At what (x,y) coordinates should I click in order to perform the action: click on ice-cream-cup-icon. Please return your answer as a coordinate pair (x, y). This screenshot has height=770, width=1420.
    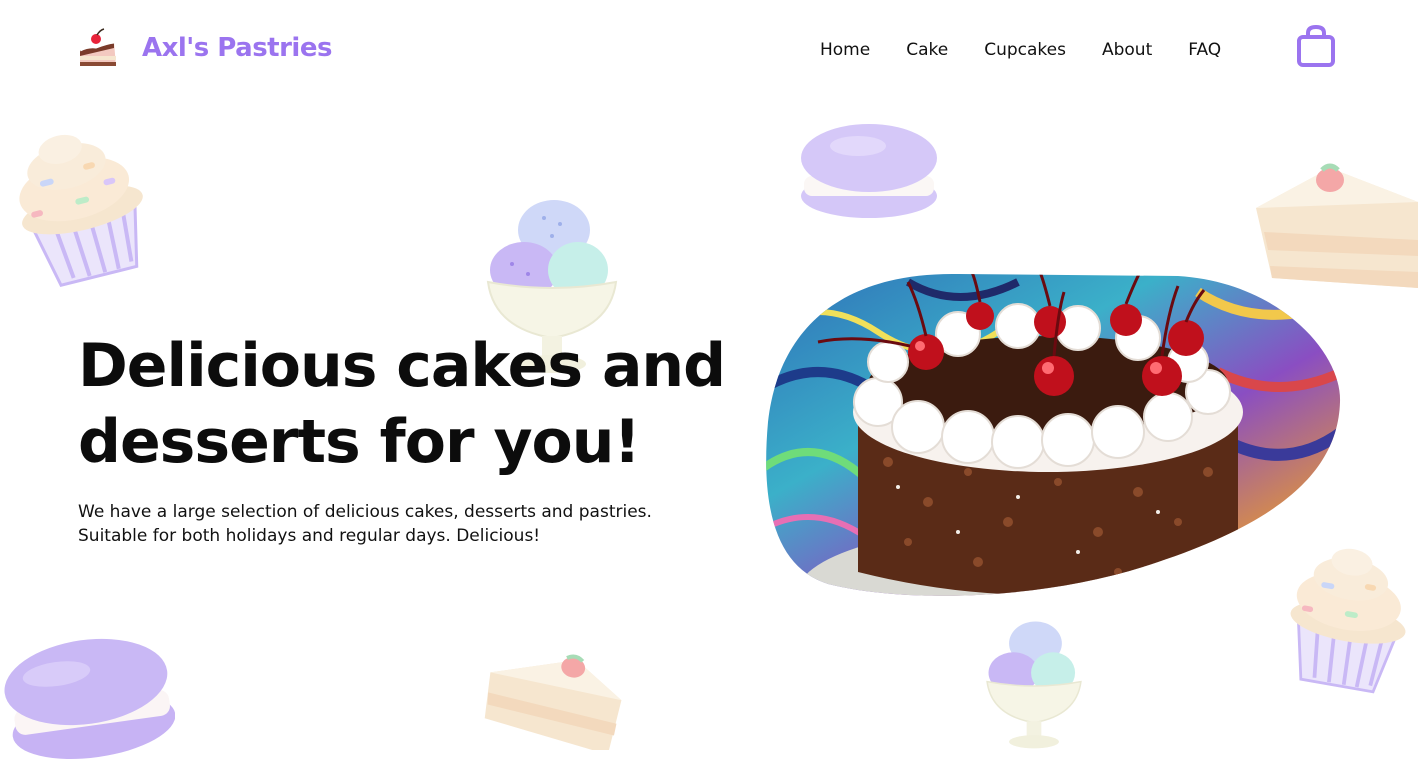
    Looking at the image, I should click on (1034, 685).